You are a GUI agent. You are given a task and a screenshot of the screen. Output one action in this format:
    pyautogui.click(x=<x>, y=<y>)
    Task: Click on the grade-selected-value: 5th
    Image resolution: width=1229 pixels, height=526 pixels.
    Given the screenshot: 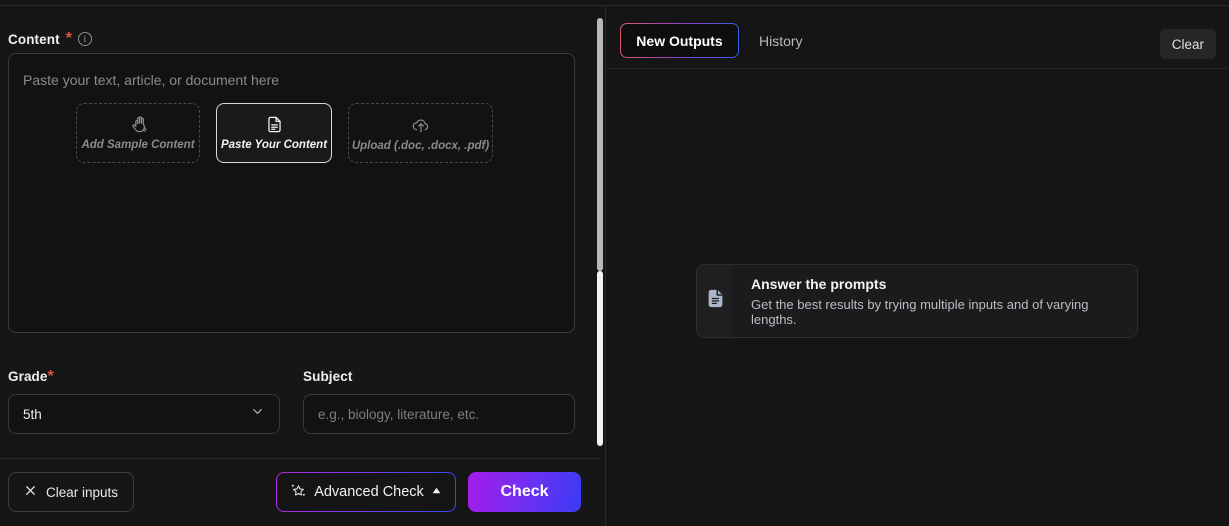 What is the action you would take?
    pyautogui.click(x=32, y=414)
    